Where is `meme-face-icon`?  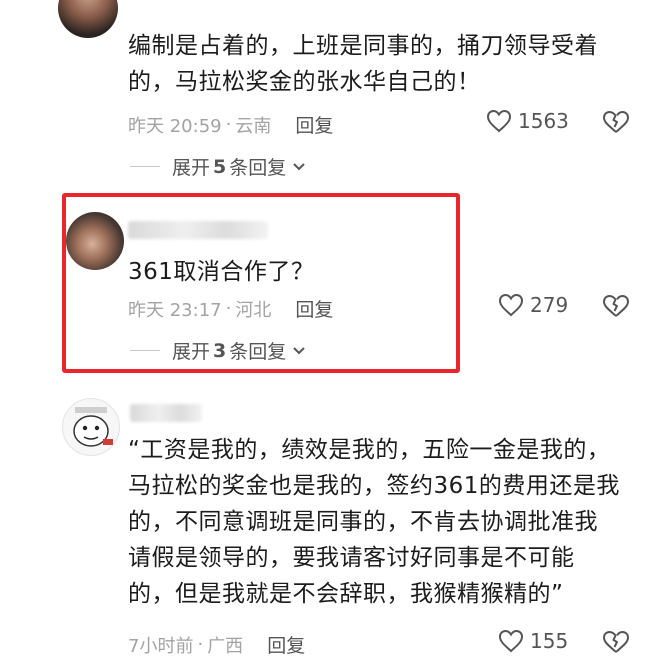 meme-face-icon is located at coordinates (93, 427).